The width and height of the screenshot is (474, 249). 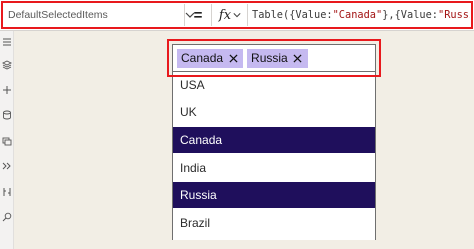 What do you see at coordinates (198, 195) in the screenshot?
I see `list-item-label: Russia` at bounding box center [198, 195].